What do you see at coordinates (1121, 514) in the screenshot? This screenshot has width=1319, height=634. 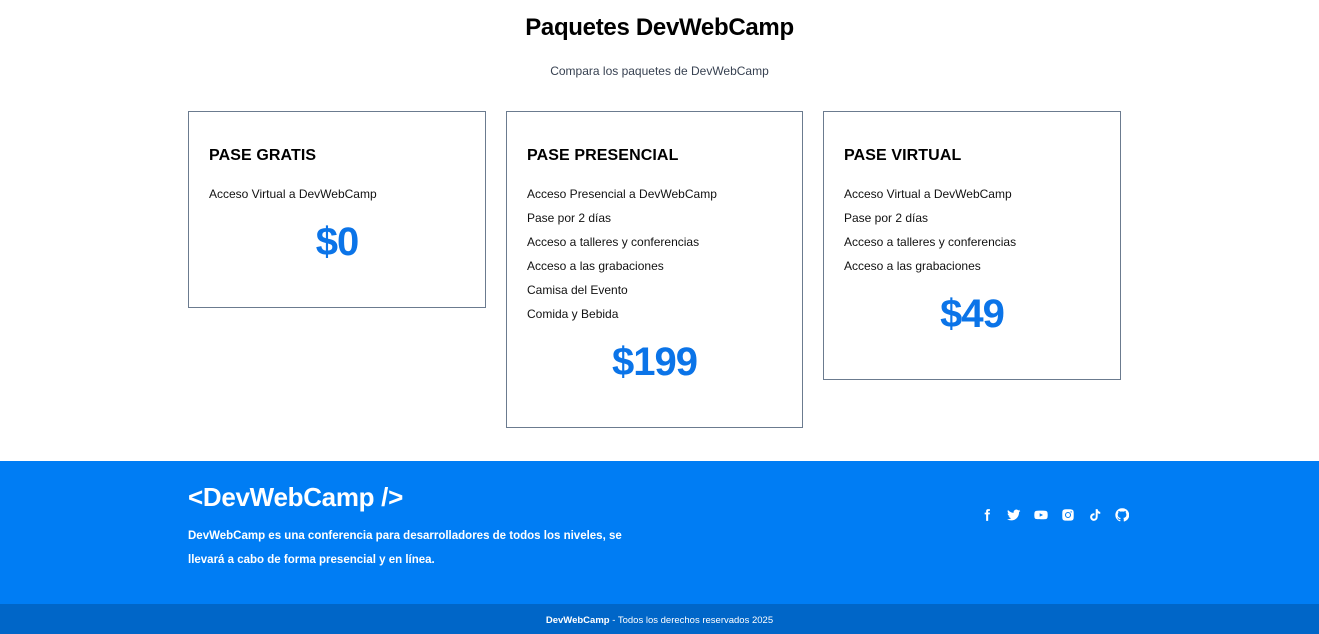 I see `github-icon` at bounding box center [1121, 514].